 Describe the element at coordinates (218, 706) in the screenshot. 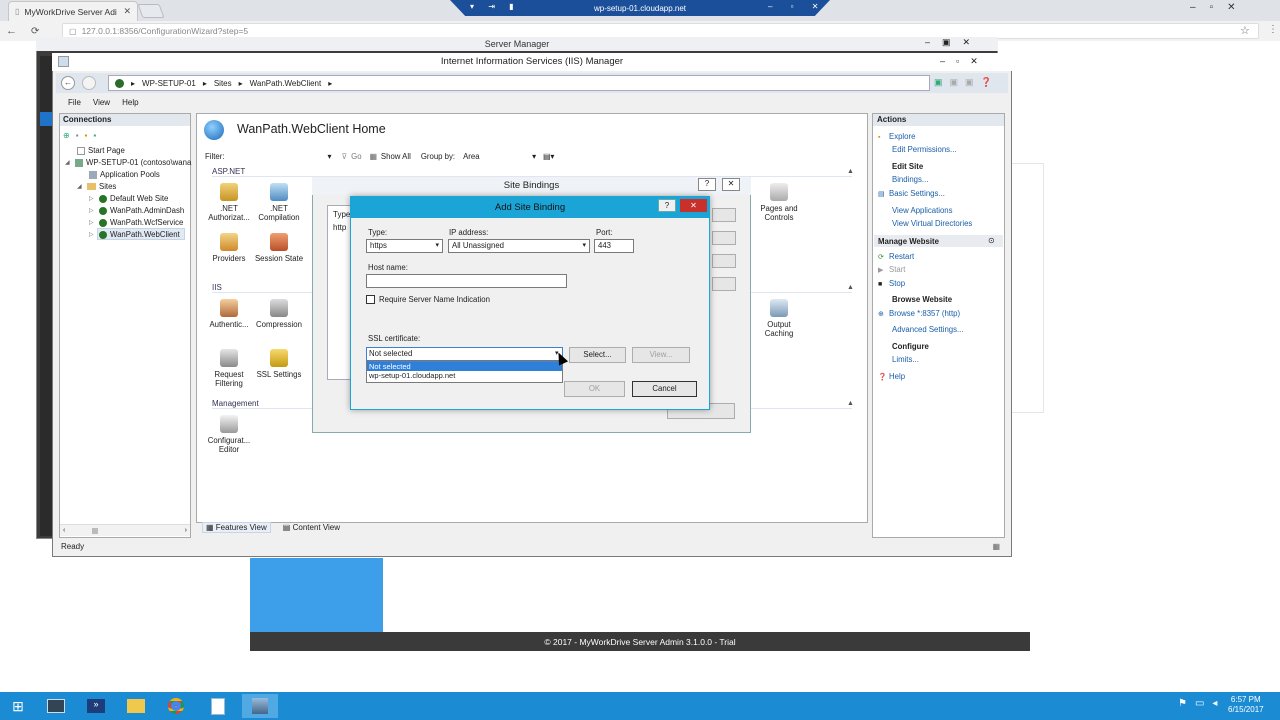

I see `taskbar-notepad` at that location.